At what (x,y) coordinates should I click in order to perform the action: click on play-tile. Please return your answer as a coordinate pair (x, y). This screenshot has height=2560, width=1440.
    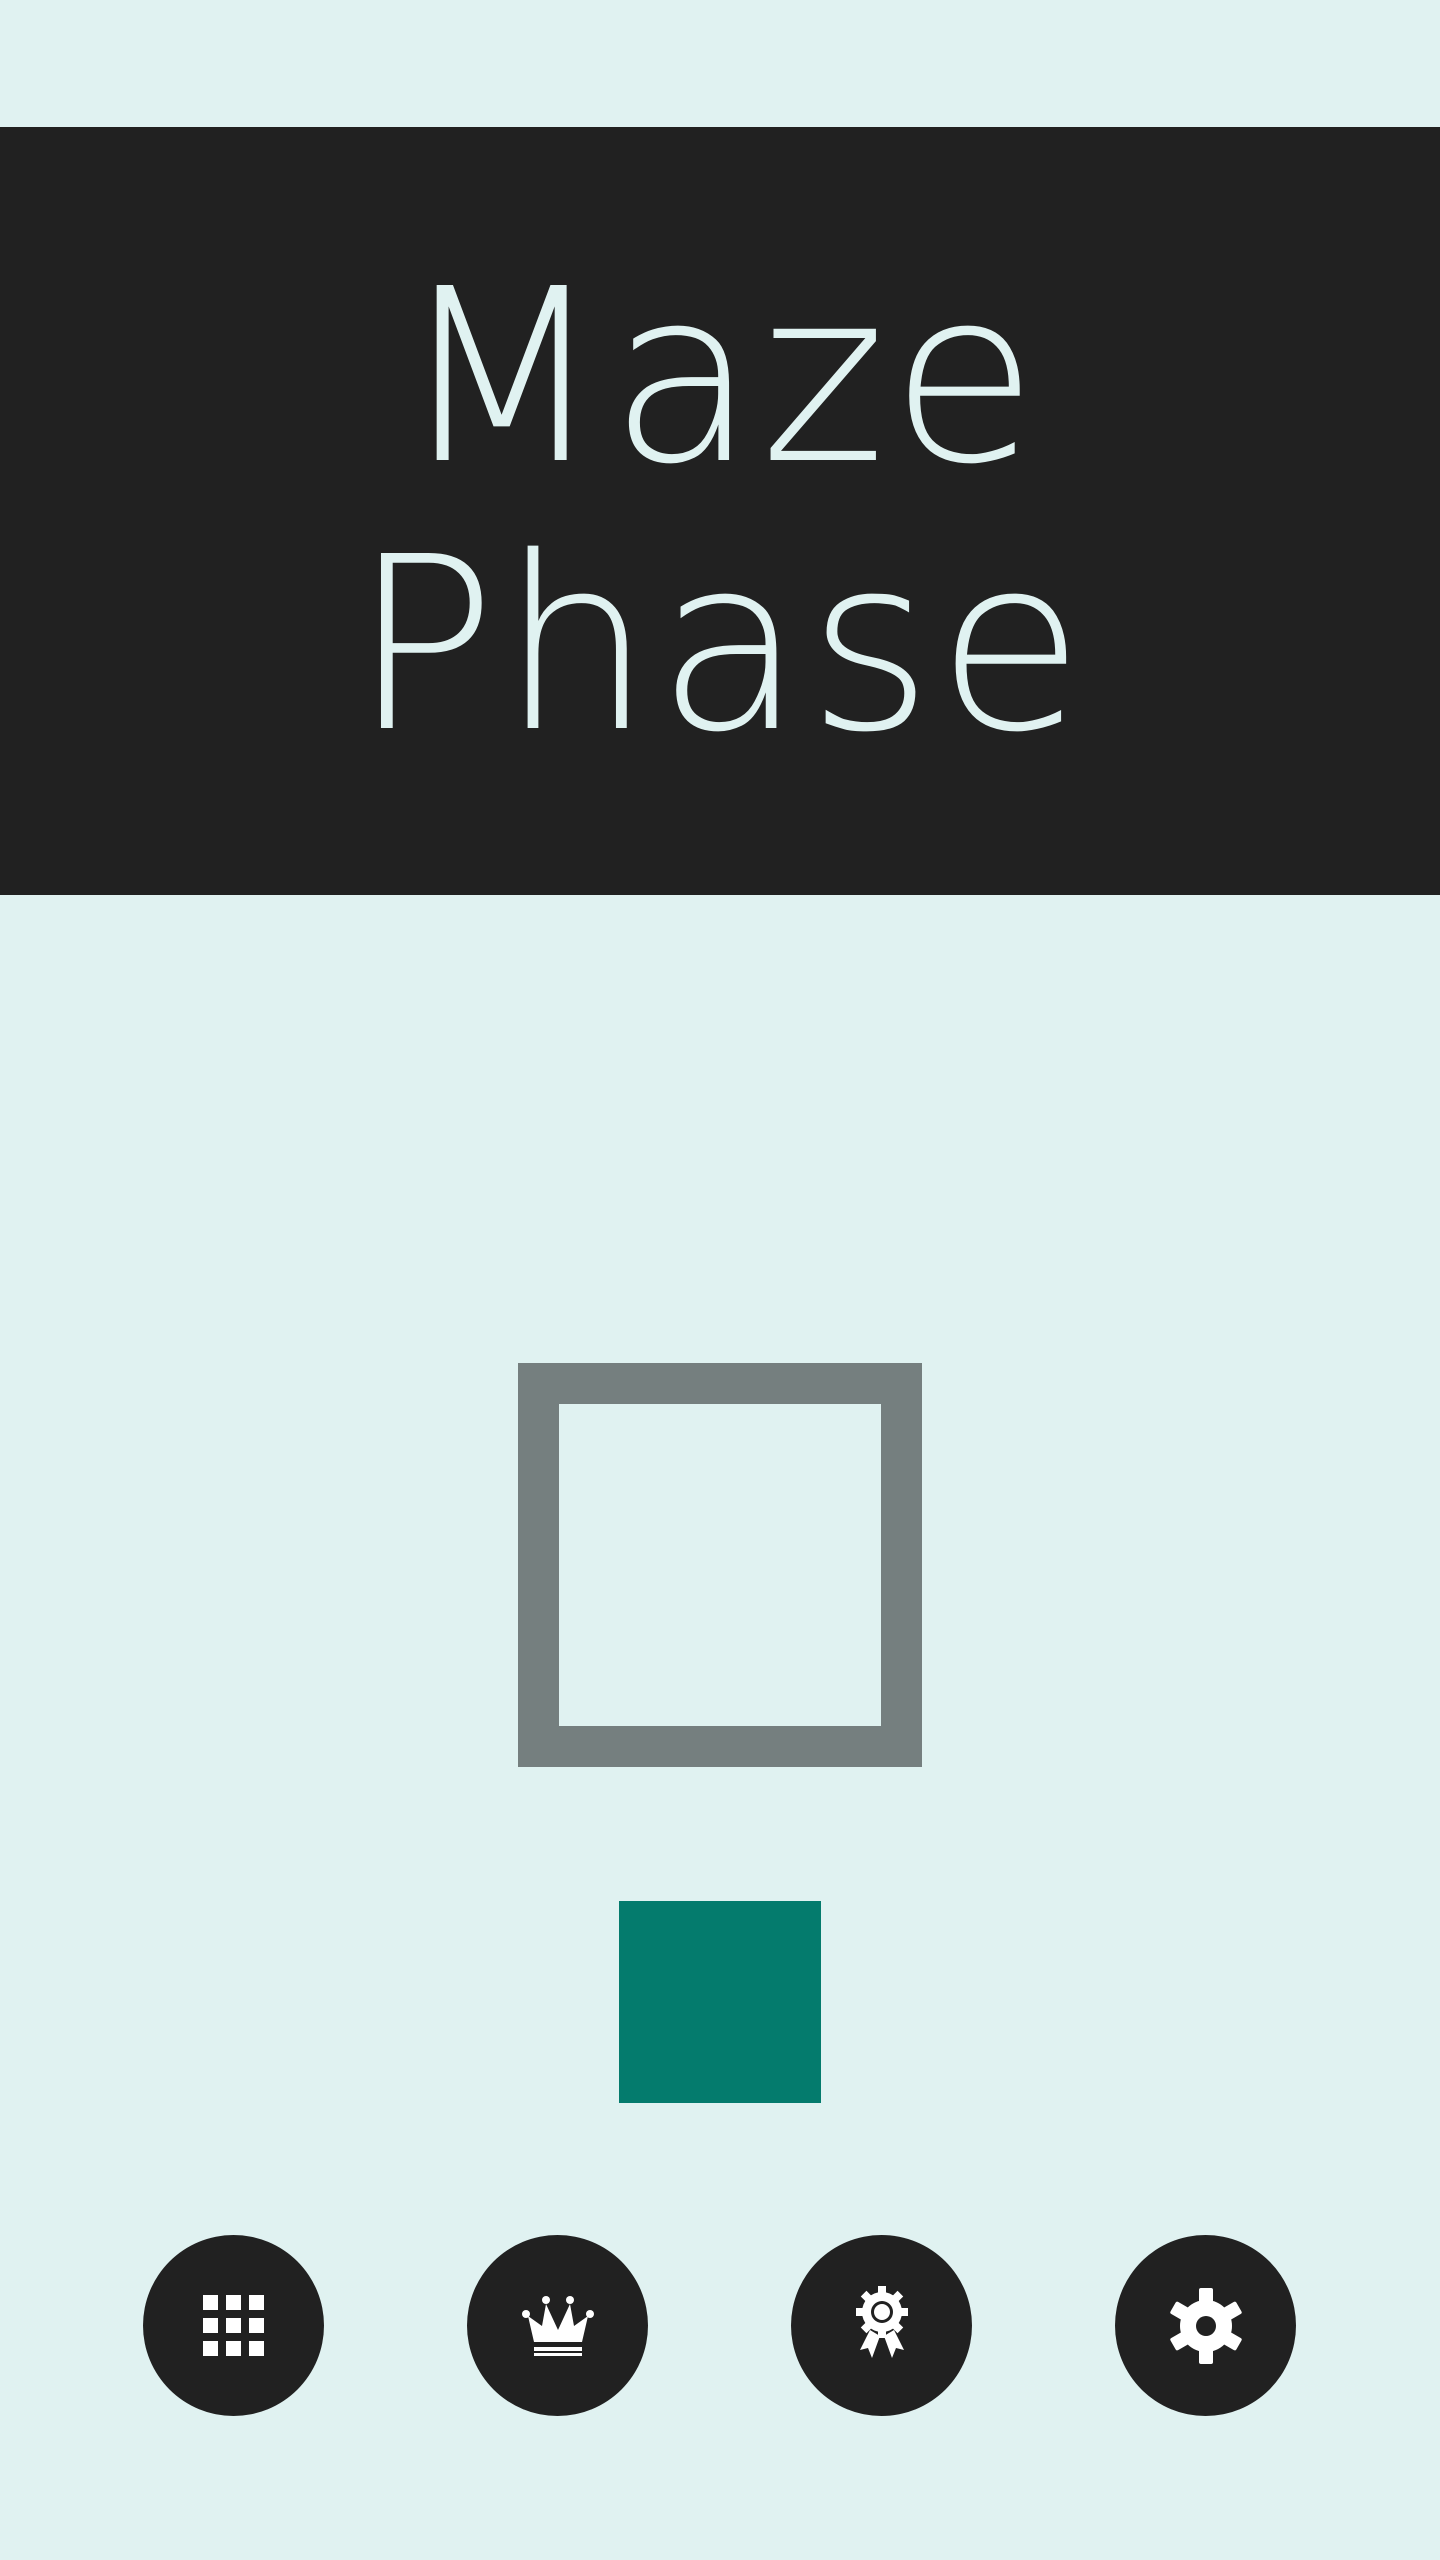
    Looking at the image, I should click on (720, 2002).